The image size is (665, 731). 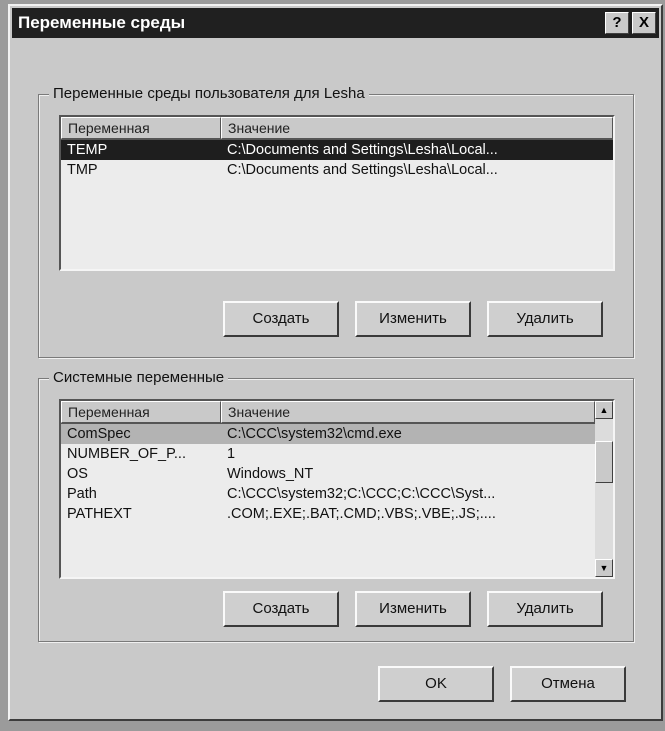 I want to click on variable-value: Windows_NT, so click(x=270, y=474).